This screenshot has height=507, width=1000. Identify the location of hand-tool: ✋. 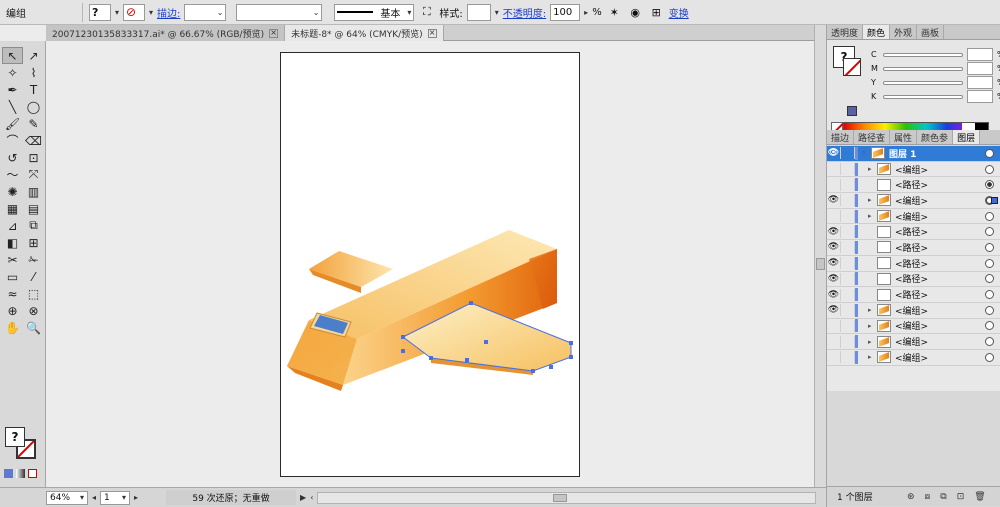
(12, 327).